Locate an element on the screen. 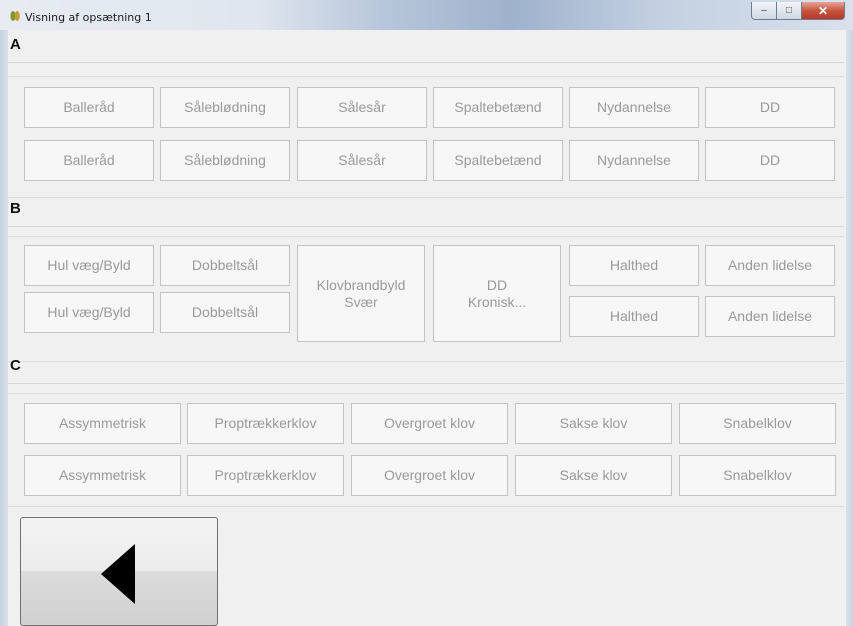 This screenshot has height=626, width=853. a-row2-button-4: Spaltebetænd is located at coordinates (498, 160).